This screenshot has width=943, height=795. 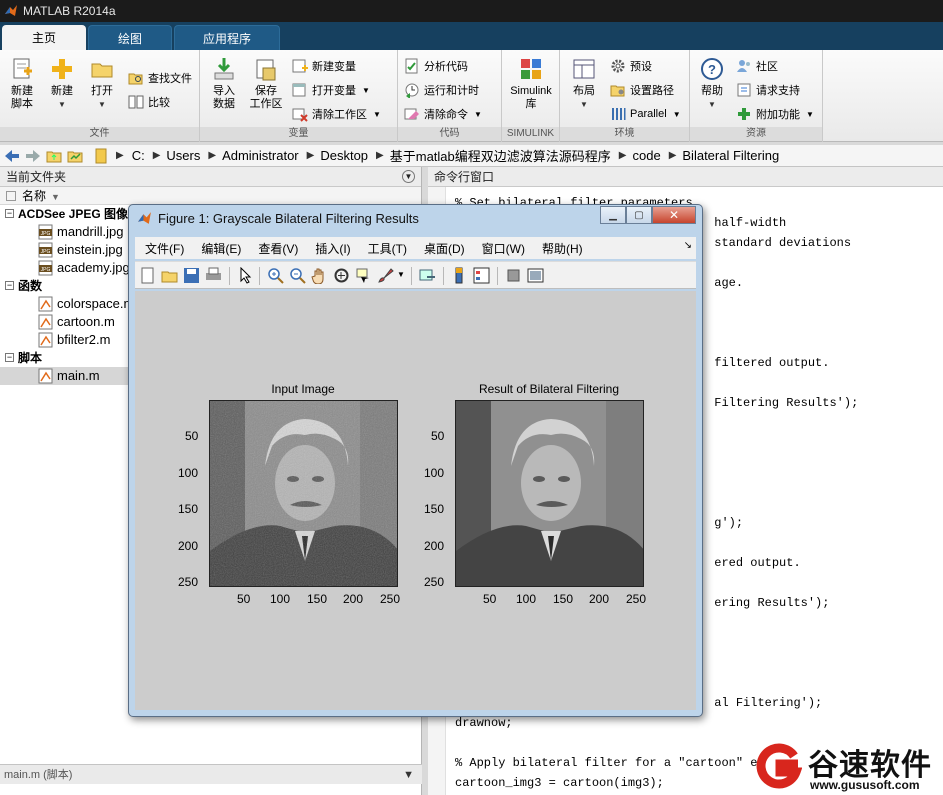 I want to click on gear-icon, so click(x=618, y=66).